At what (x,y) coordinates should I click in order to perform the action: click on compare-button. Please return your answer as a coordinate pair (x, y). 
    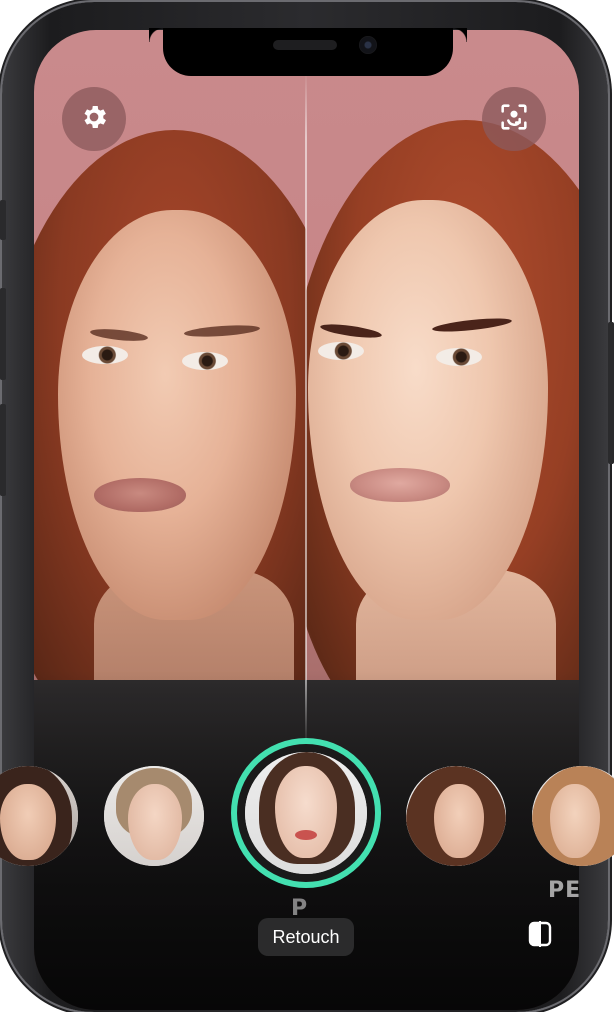
    Looking at the image, I should click on (540, 936).